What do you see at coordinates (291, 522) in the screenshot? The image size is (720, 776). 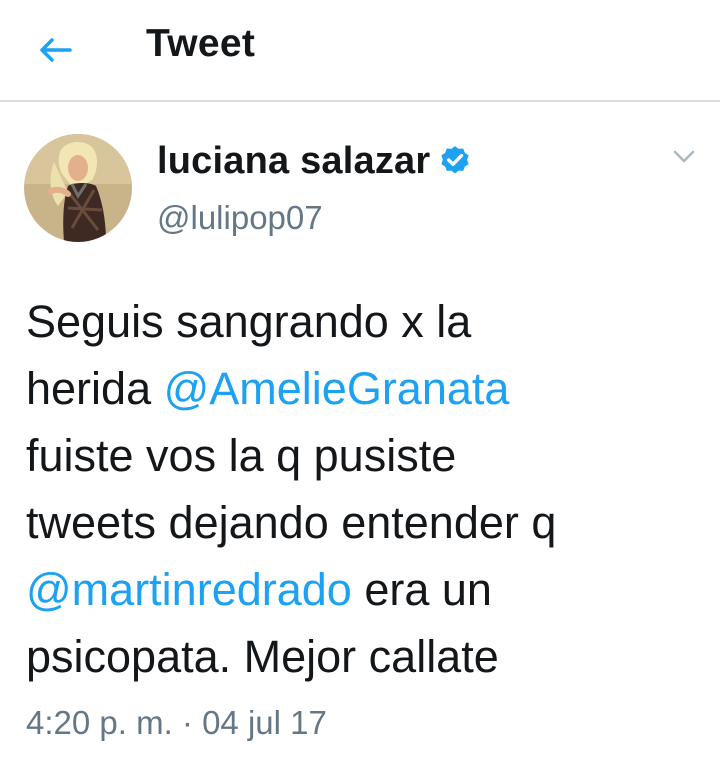 I see `tweet-text-segment: tweets dejando entender q` at bounding box center [291, 522].